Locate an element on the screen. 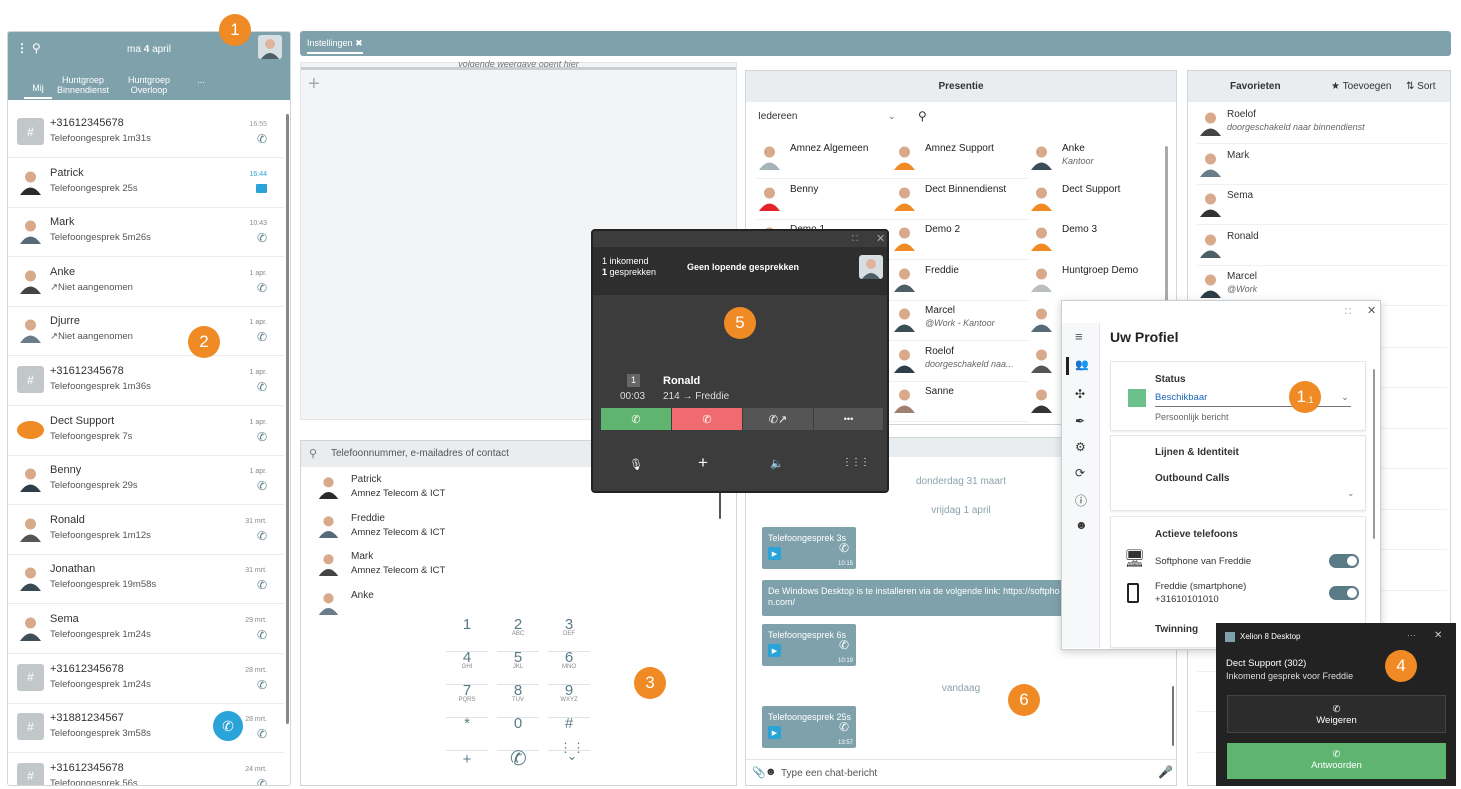 This screenshot has width=1461, height=789. tab-group-1: Huntgroep Binnendienst is located at coordinates (83, 85).